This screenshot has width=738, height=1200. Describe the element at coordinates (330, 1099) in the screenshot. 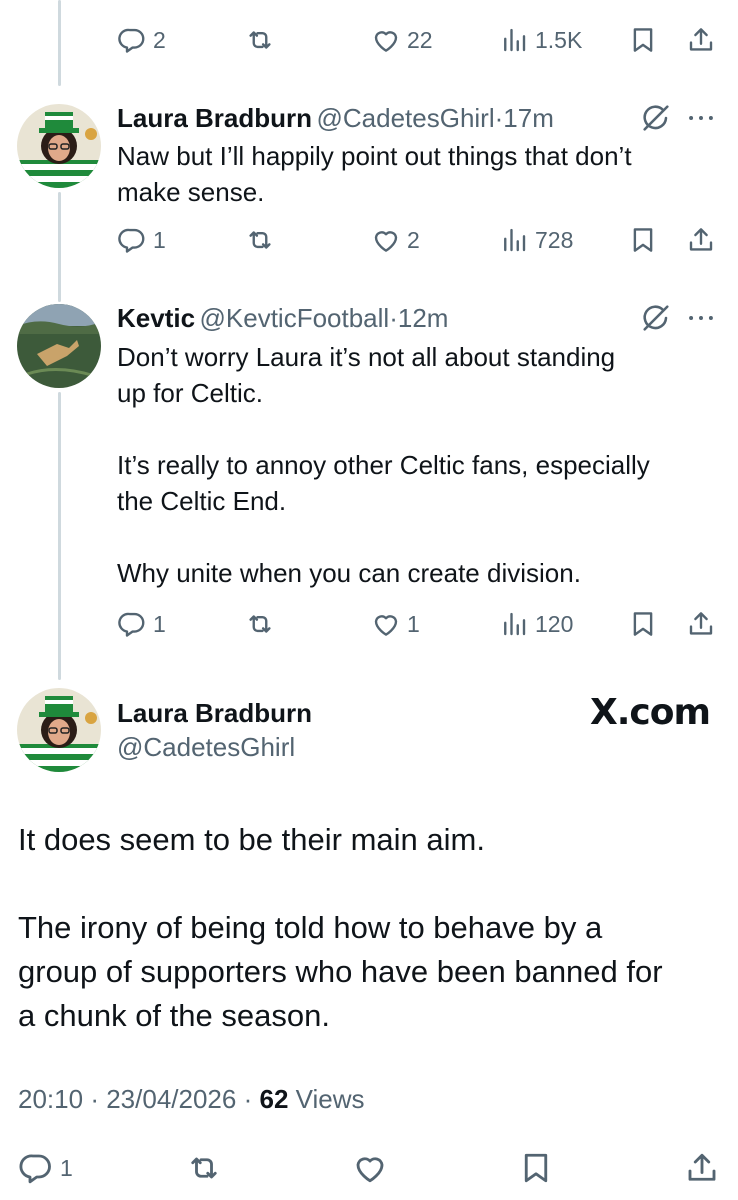

I see `views-label: Views` at that location.